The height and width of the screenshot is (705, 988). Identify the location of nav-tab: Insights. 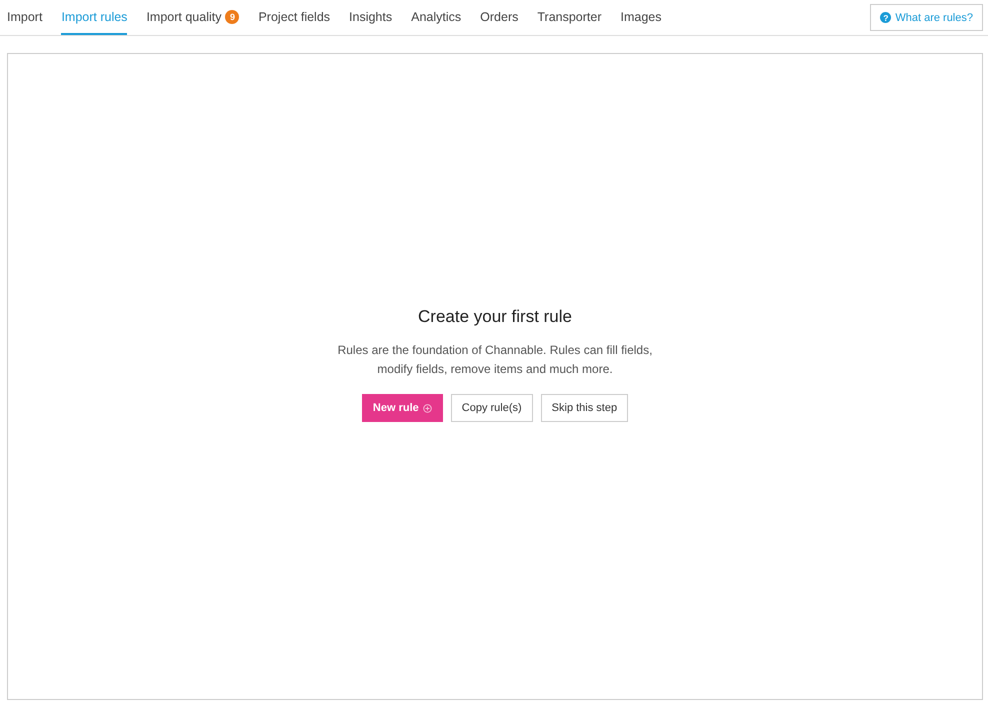
(370, 17).